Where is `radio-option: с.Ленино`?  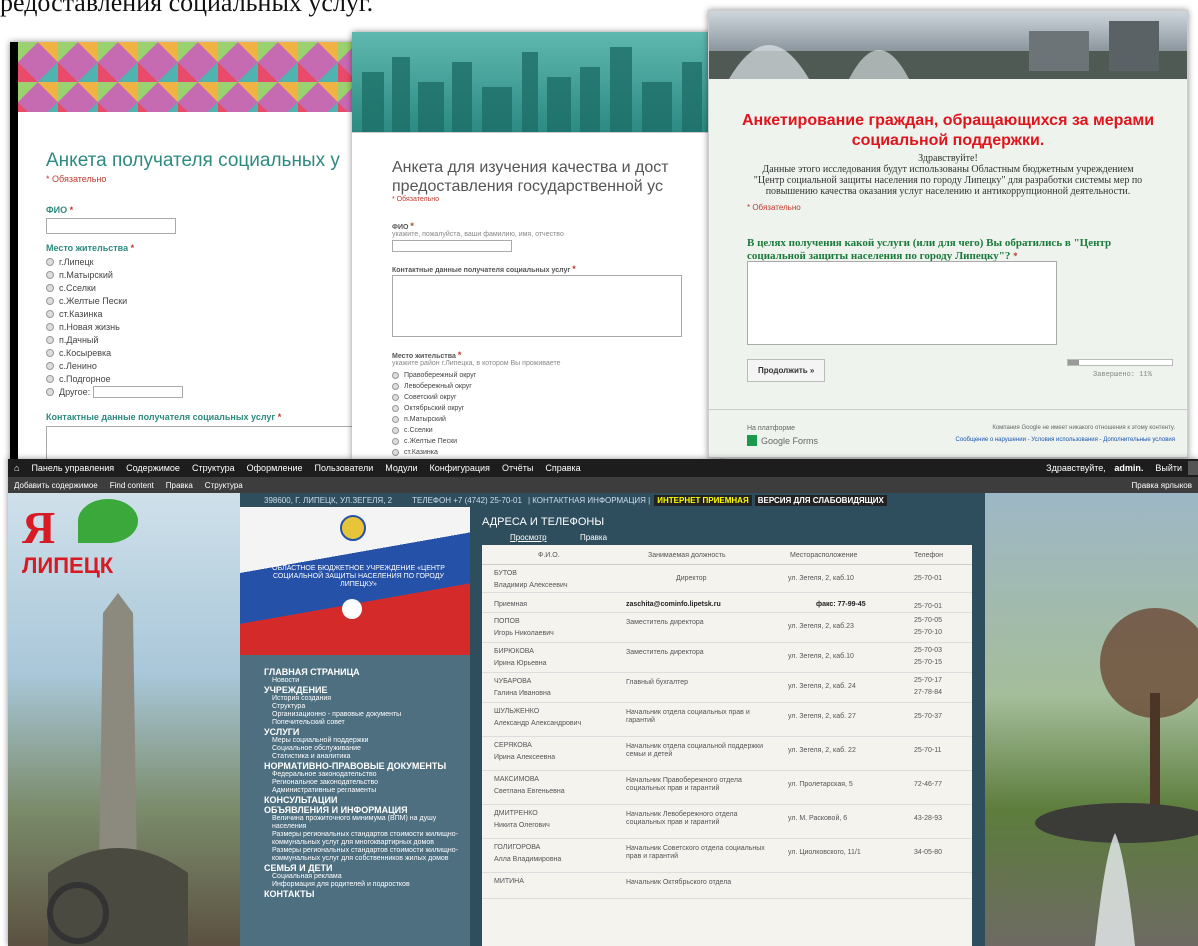 radio-option: с.Ленино is located at coordinates (86, 365).